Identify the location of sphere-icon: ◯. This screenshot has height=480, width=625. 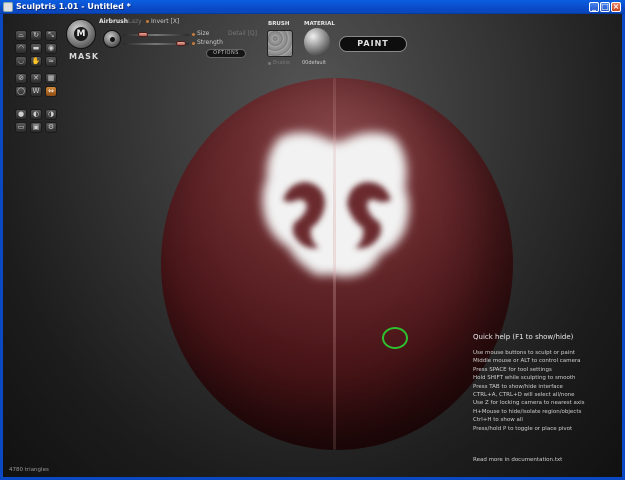
(21, 91).